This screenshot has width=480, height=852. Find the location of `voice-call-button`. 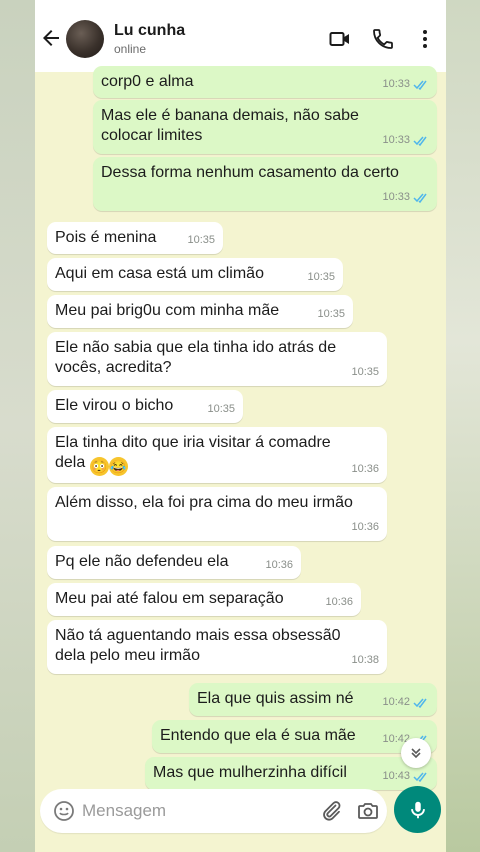

voice-call-button is located at coordinates (383, 39).